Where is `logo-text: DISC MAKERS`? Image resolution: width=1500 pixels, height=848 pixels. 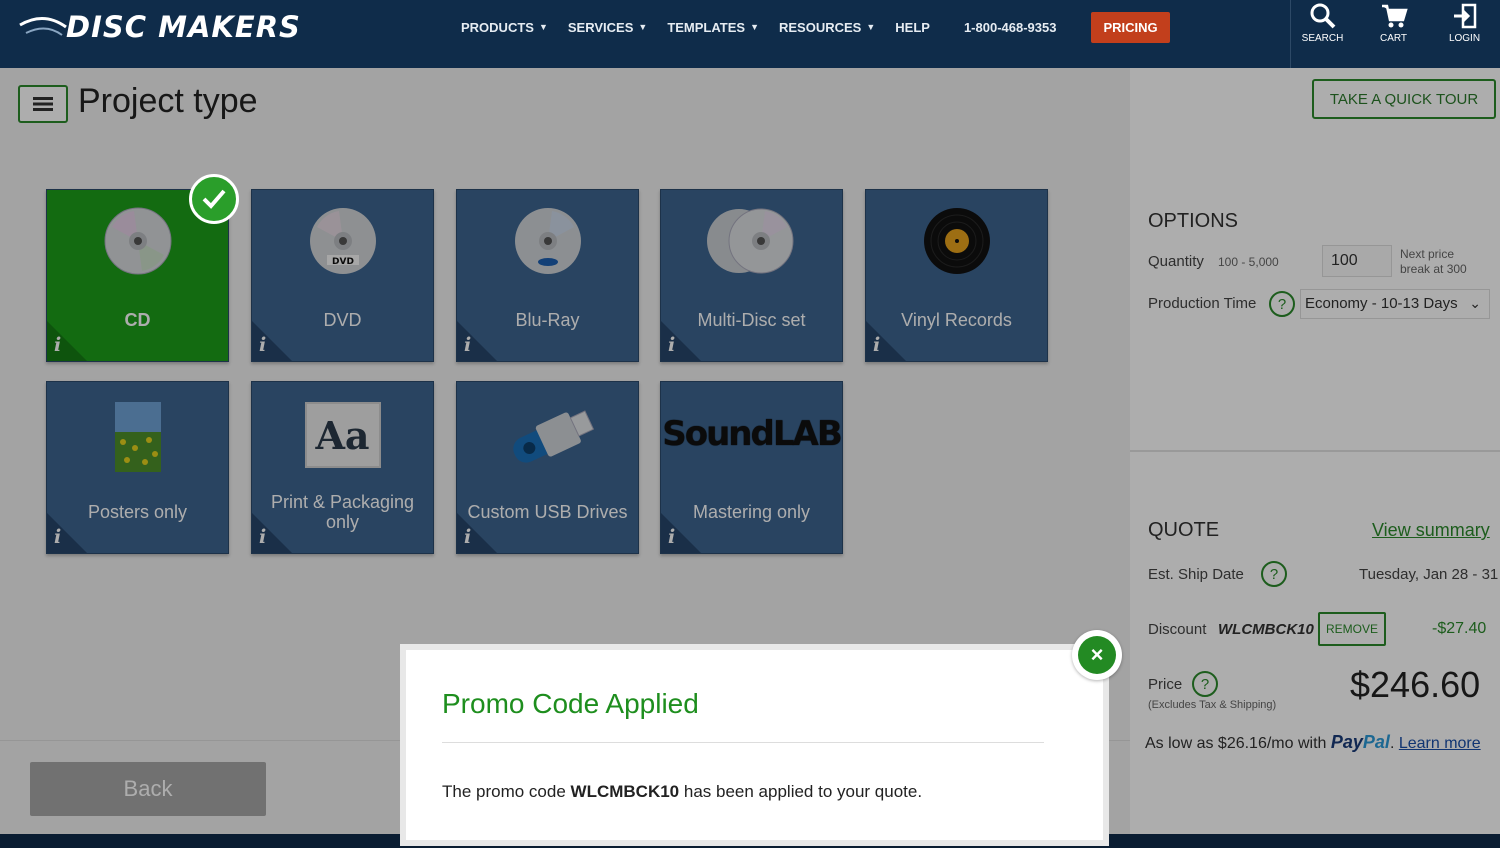 logo-text: DISC MAKERS is located at coordinates (183, 27).